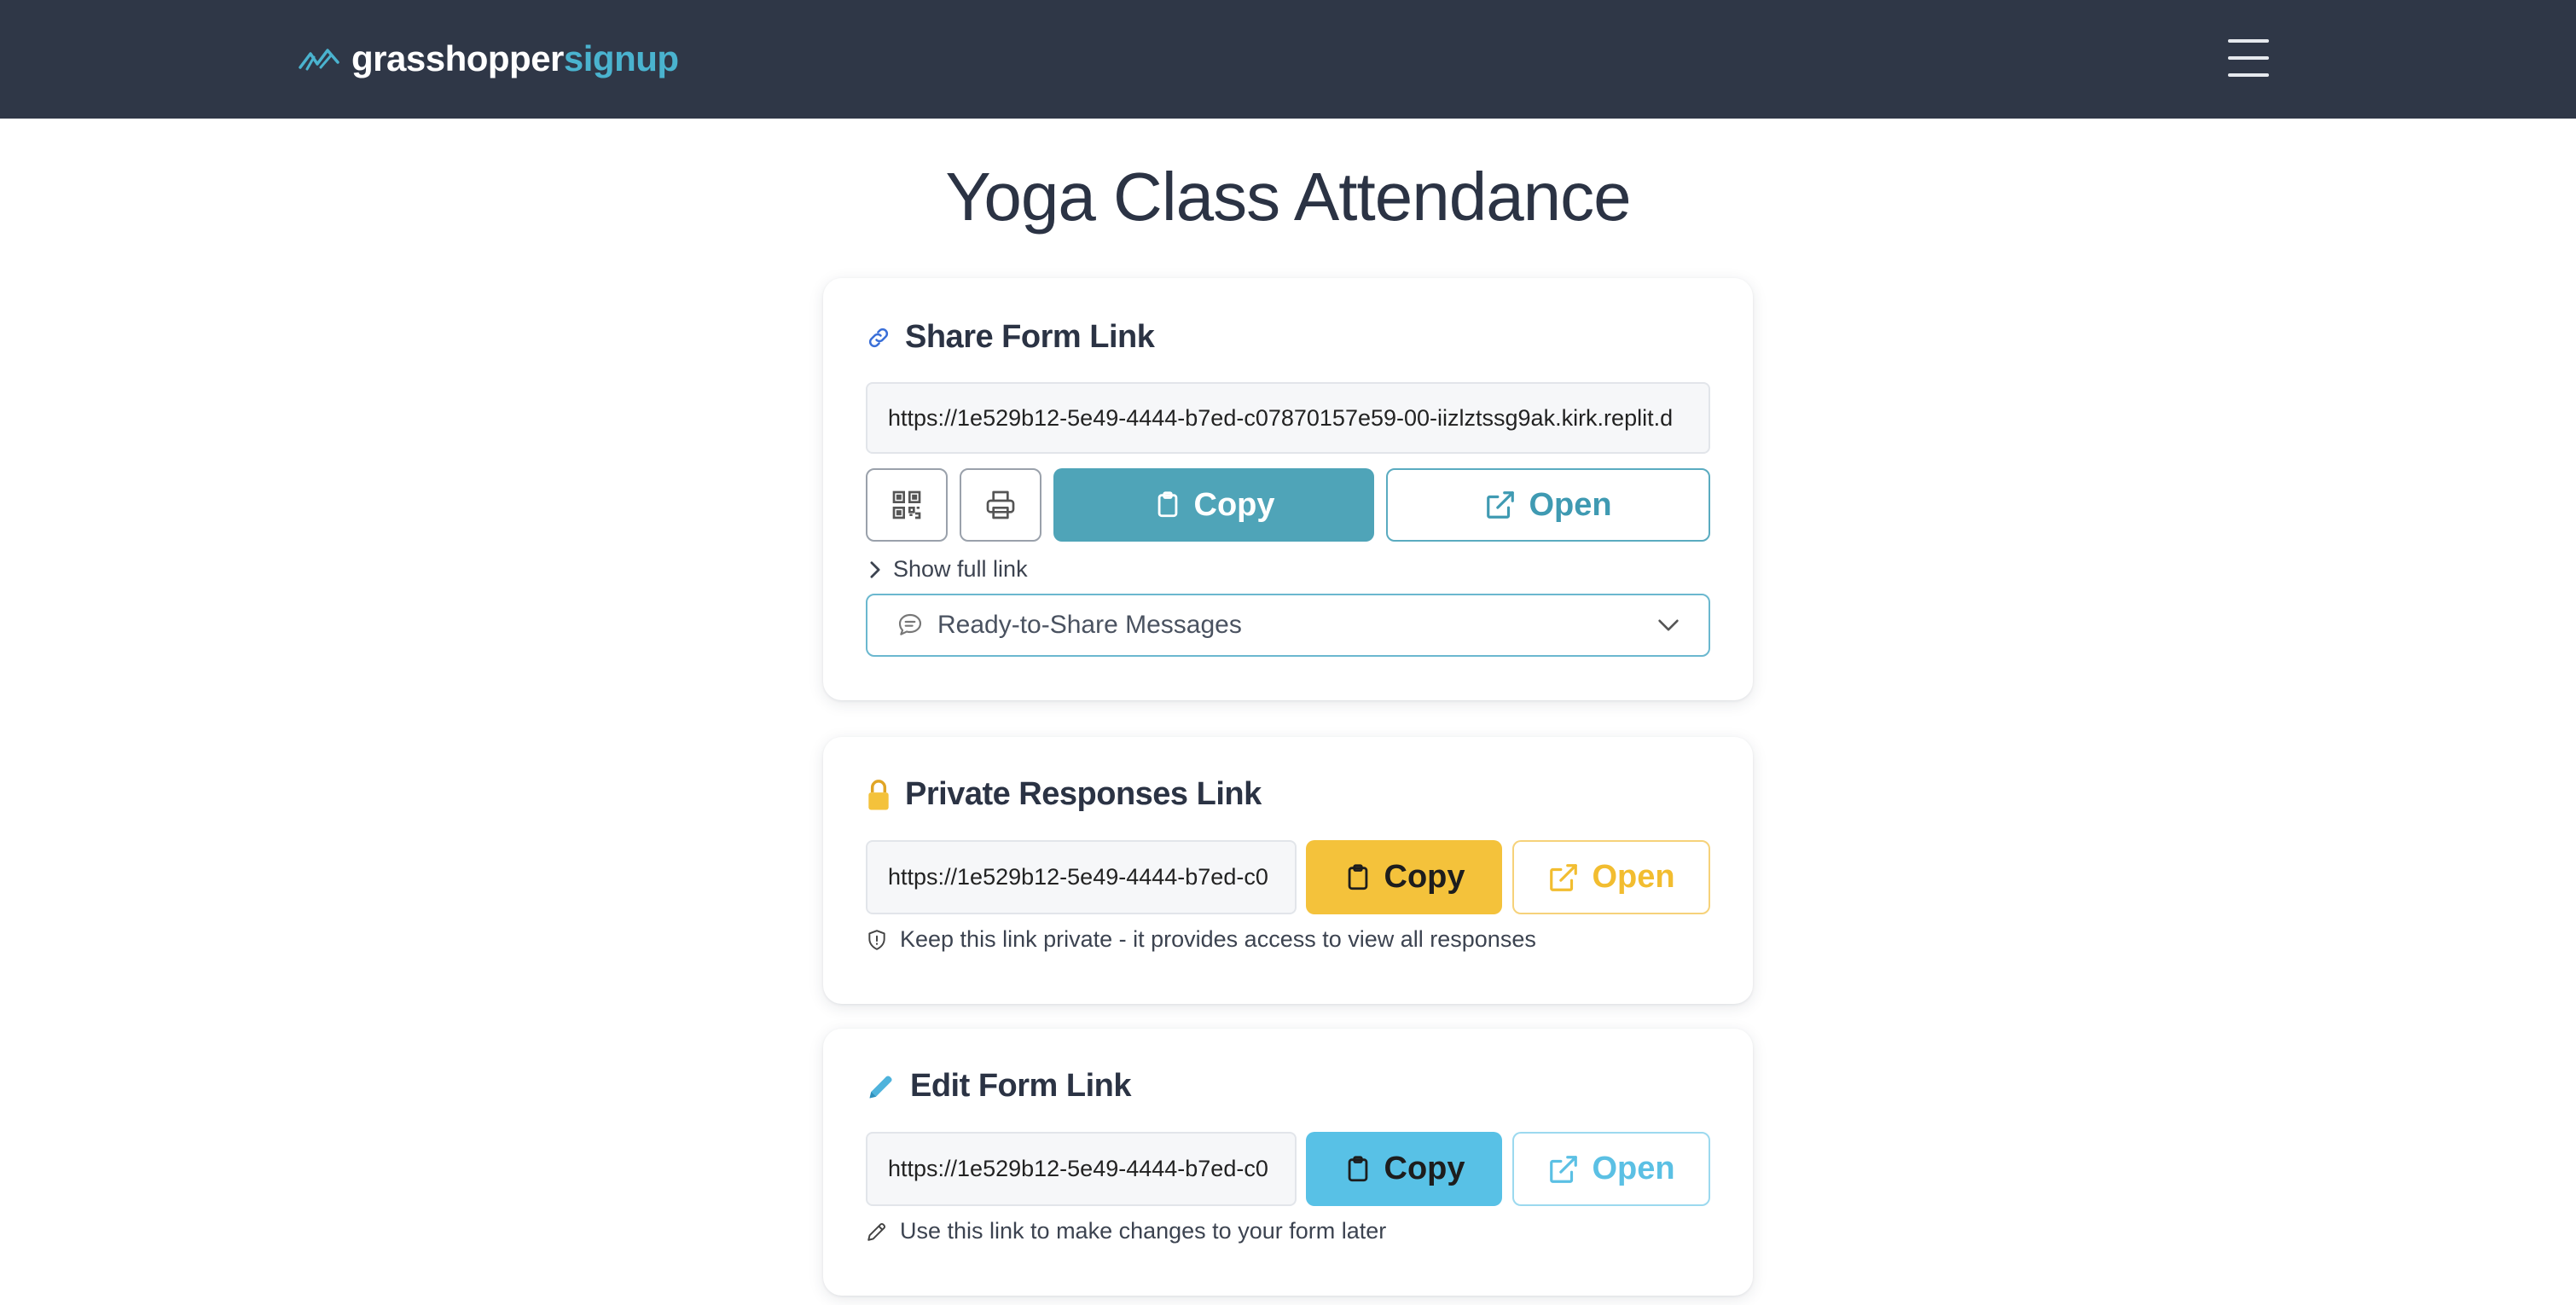 This screenshot has height=1305, width=2576. Describe the element at coordinates (457, 58) in the screenshot. I see `brand-name-part1: grasshopper` at that location.